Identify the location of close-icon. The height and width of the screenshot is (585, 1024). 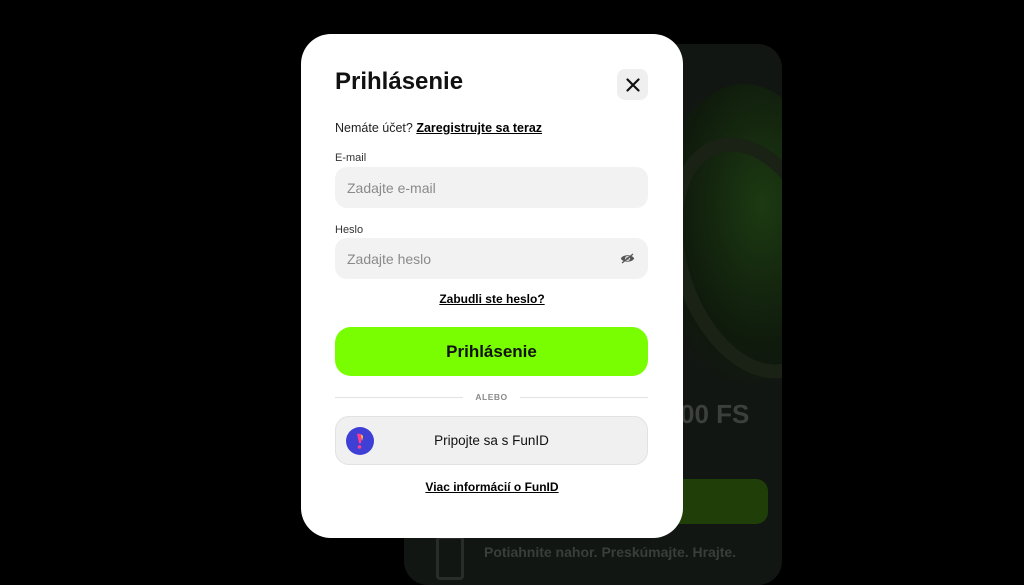
(632, 84).